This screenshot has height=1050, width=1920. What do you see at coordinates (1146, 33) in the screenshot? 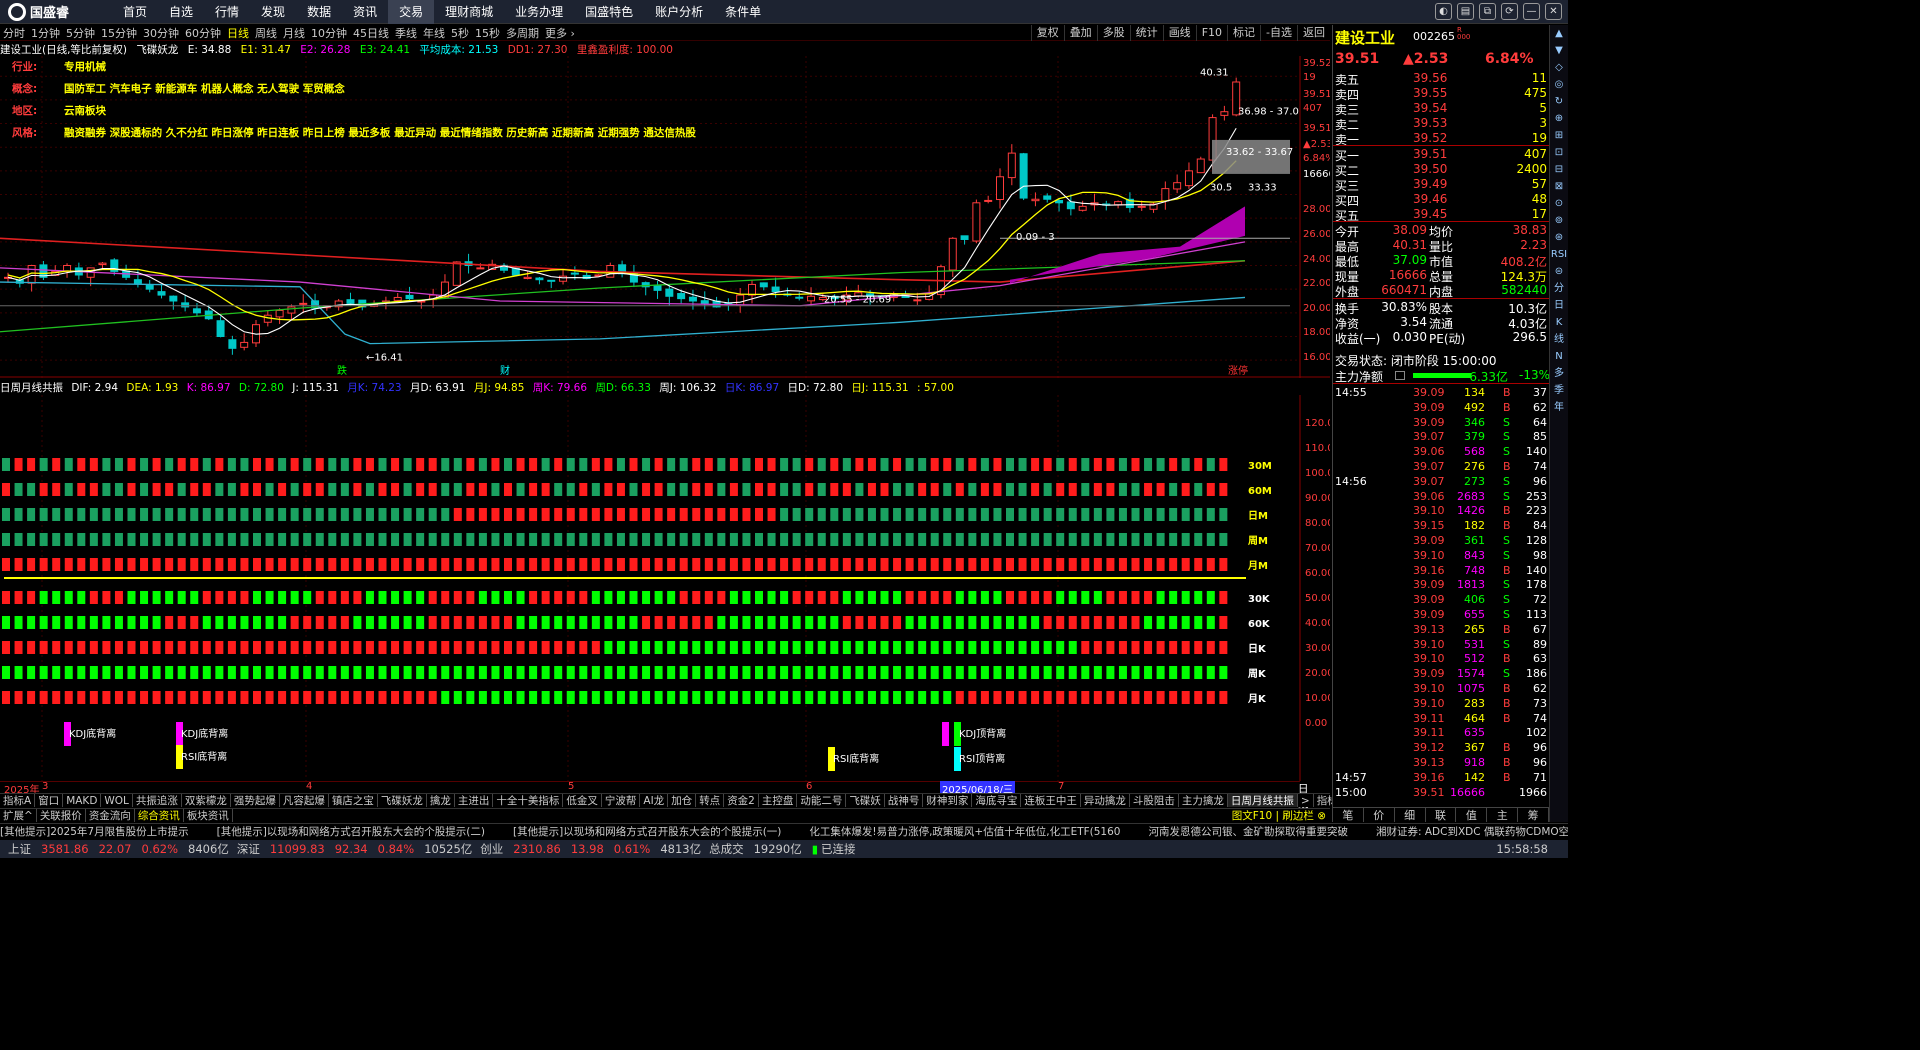
I see `tool-3: 统计` at bounding box center [1146, 33].